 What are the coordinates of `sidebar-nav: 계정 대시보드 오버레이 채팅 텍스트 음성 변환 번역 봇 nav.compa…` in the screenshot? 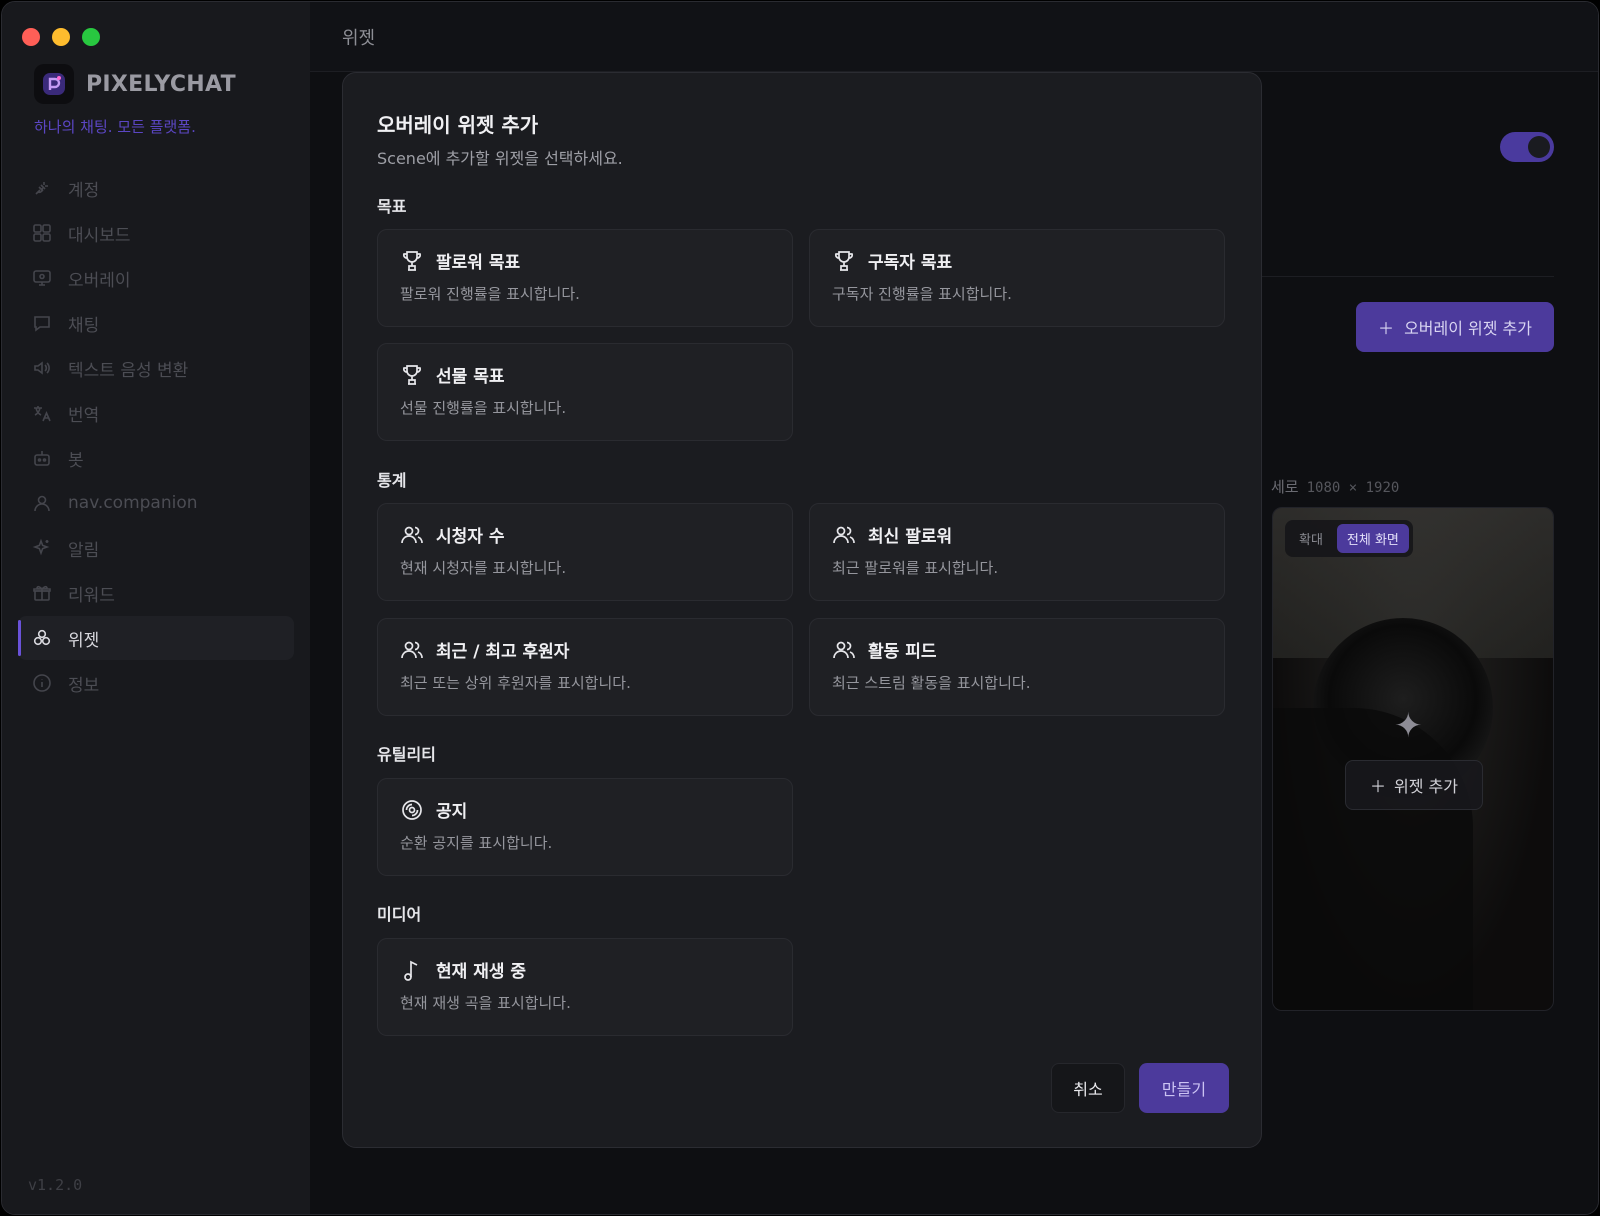 It's located at (156, 436).